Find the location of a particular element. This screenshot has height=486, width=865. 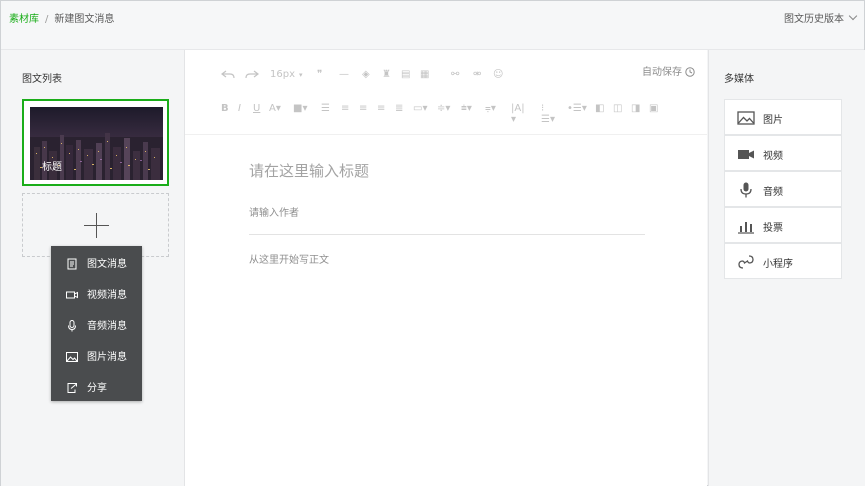

chevron-down-icon is located at coordinates (853, 16).